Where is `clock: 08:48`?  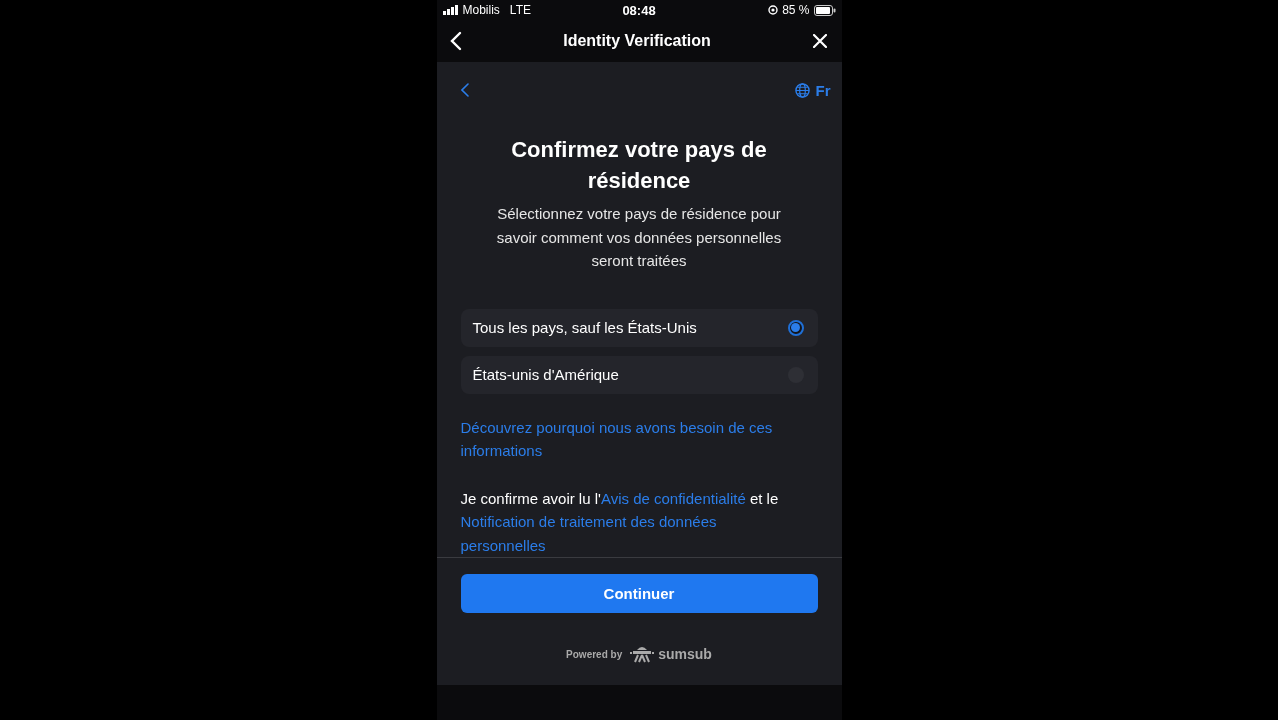
clock: 08:48 is located at coordinates (639, 10).